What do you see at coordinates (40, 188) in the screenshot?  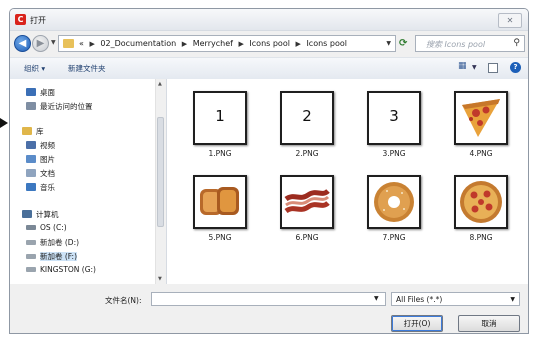 I see `sidebar-item-music: 音乐` at bounding box center [40, 188].